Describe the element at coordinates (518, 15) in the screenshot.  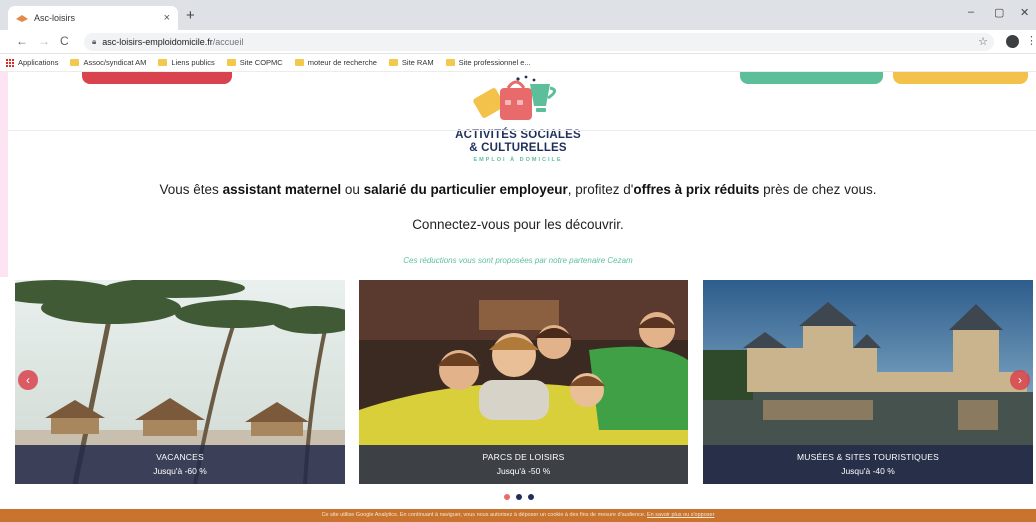
I see `tab-strip: Asc-loisirs × + – ▢ ✕` at that location.